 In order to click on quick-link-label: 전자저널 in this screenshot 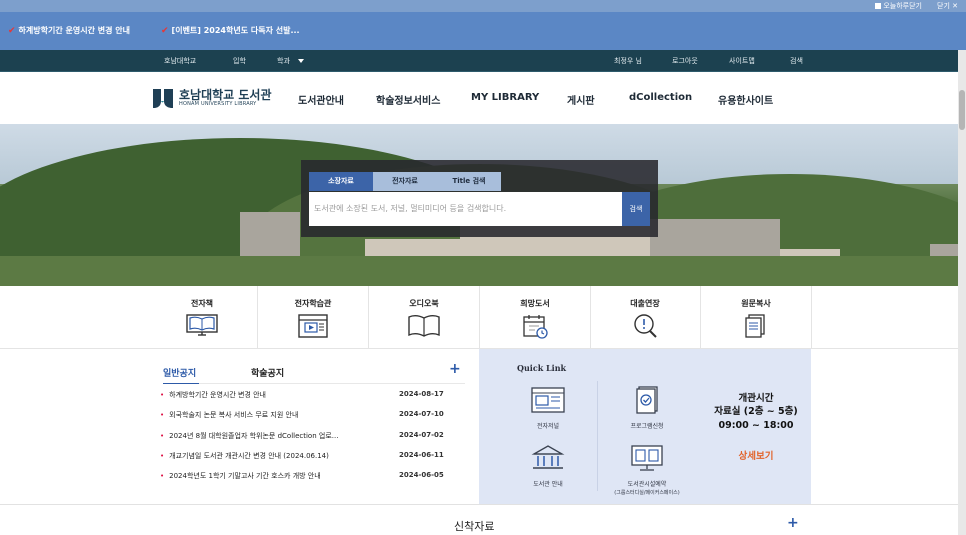, I will do `click(548, 426)`.